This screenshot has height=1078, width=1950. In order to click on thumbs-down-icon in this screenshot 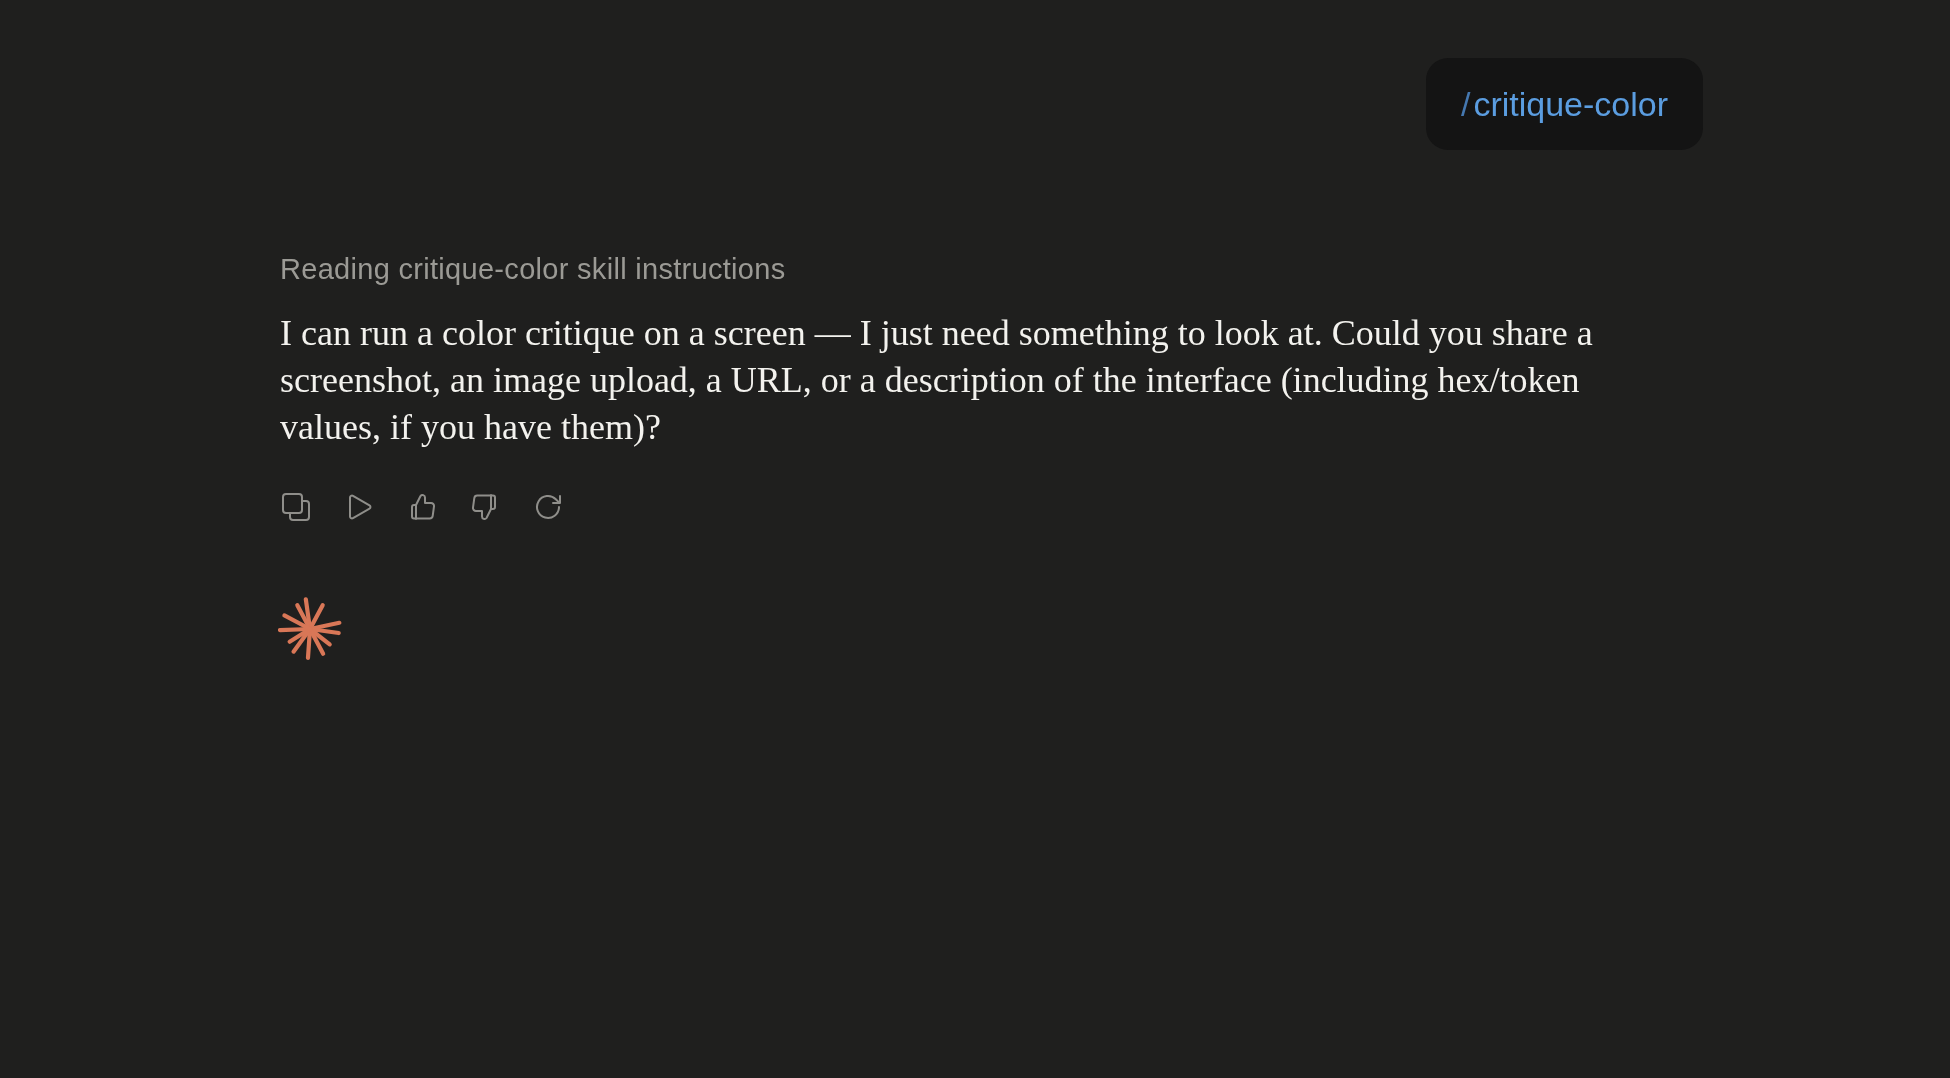, I will do `click(485, 507)`.